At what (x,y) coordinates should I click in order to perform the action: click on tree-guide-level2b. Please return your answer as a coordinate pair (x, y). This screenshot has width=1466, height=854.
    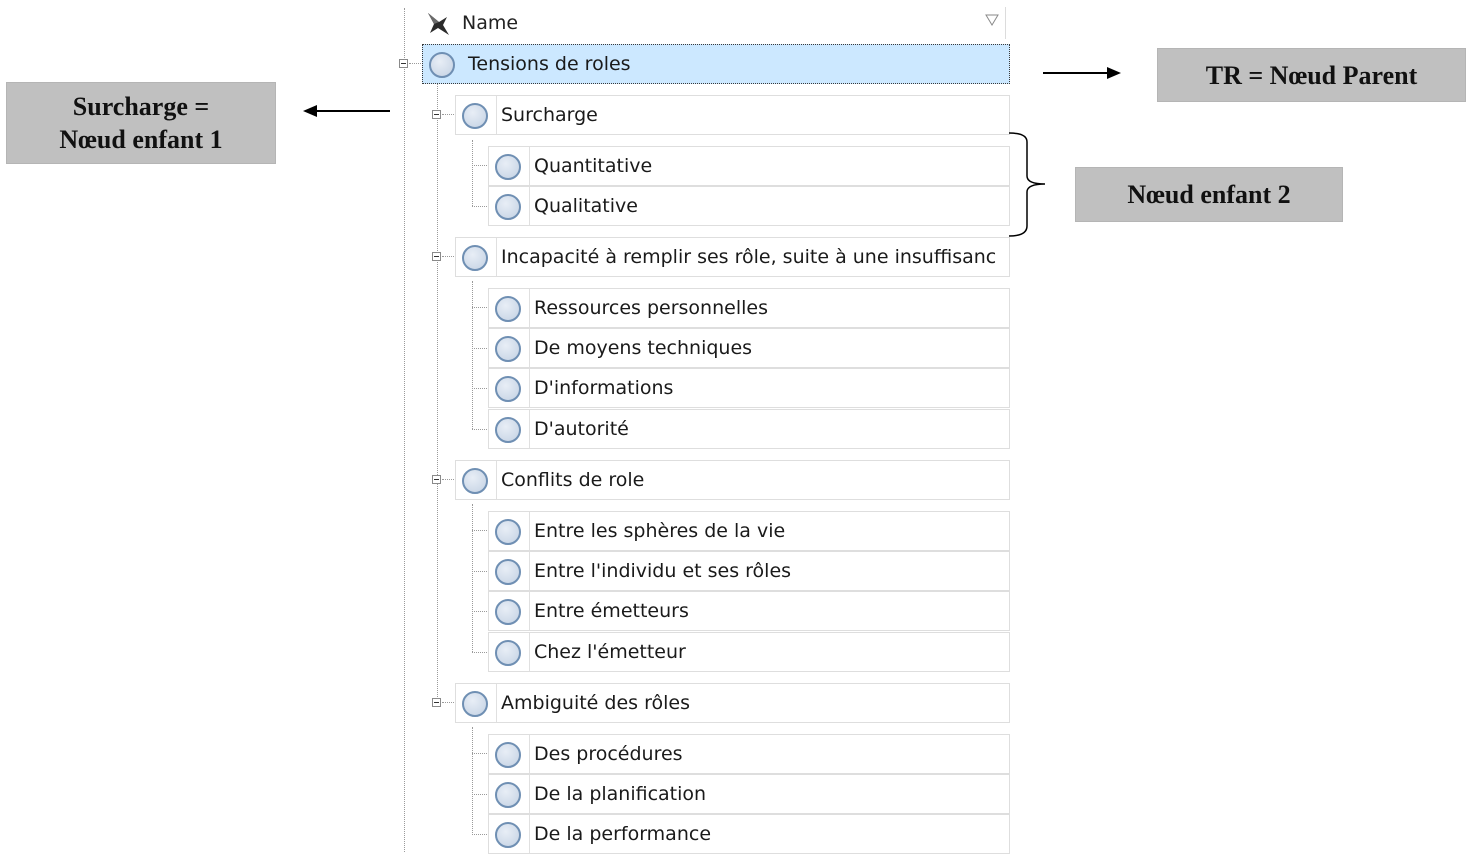
    Looking at the image, I should click on (472, 355).